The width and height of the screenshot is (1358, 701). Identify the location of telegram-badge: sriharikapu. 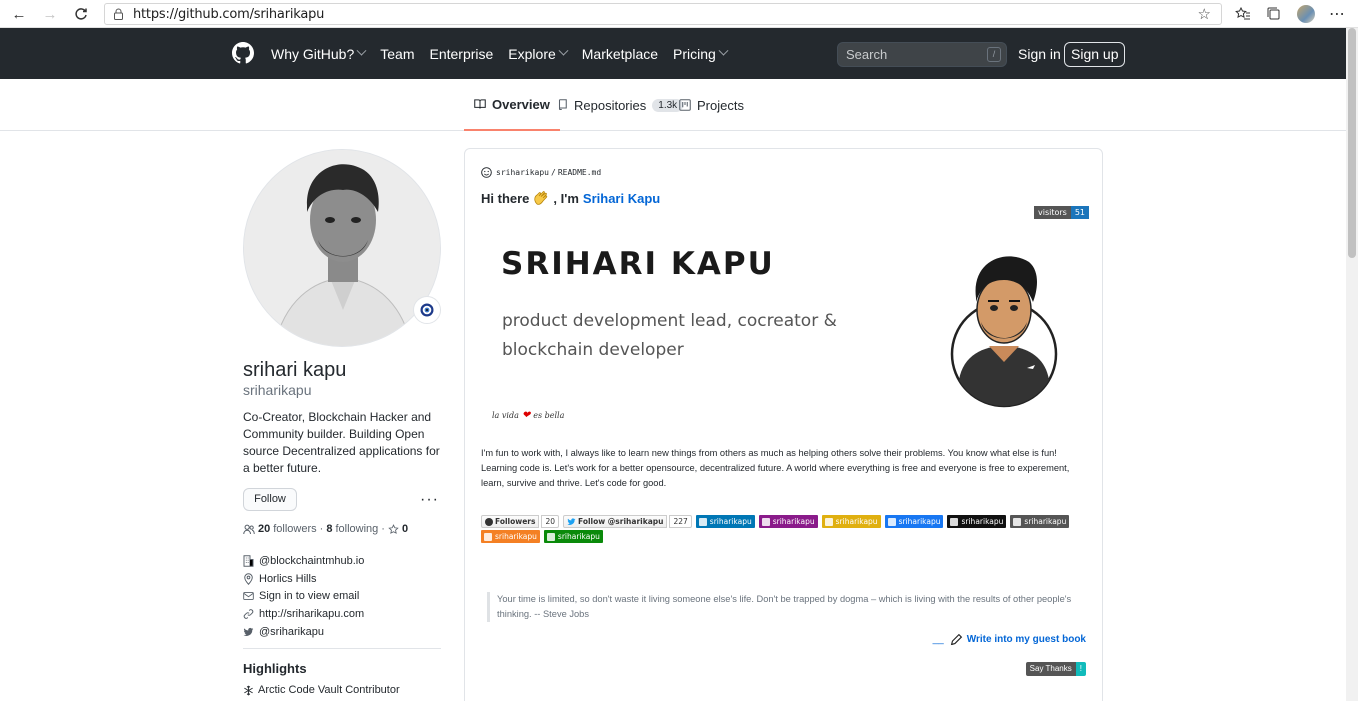
(1040, 521).